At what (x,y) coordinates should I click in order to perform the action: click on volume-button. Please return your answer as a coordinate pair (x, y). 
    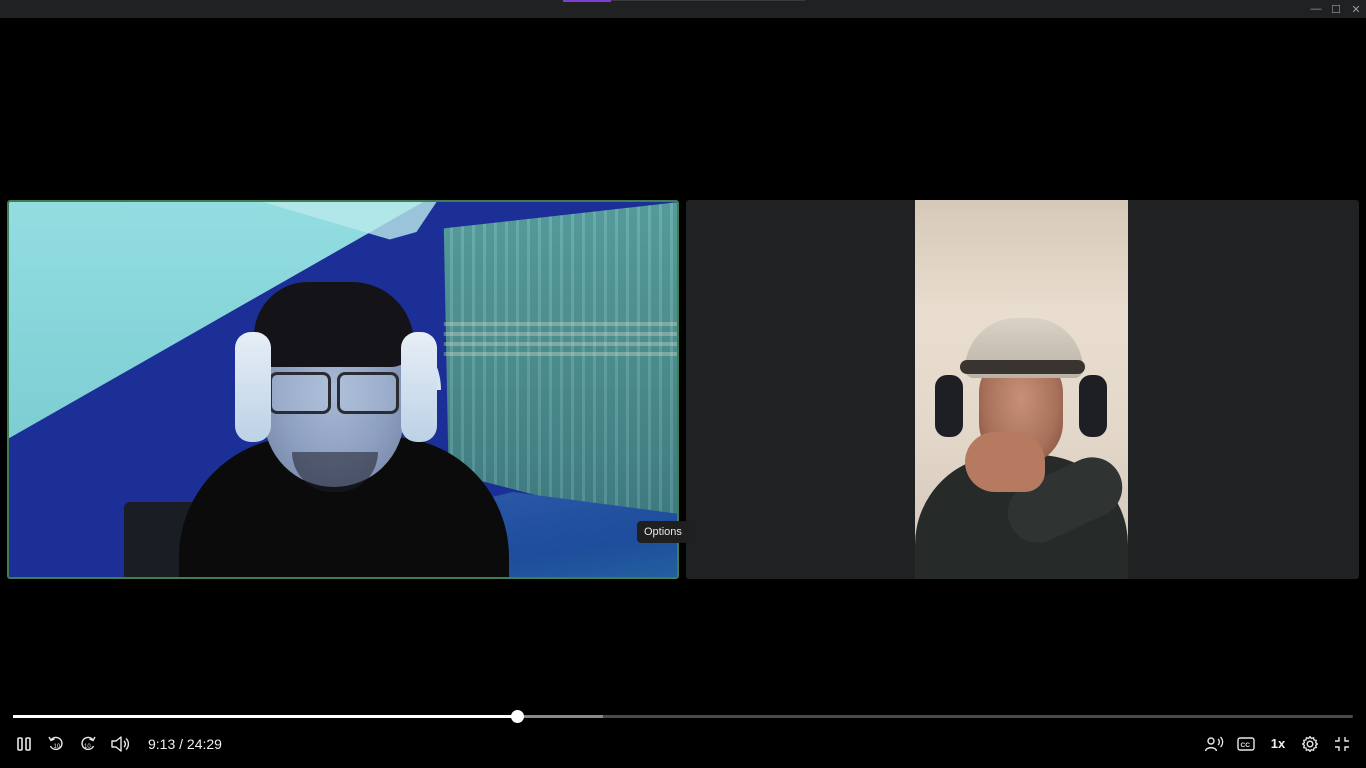
    Looking at the image, I should click on (120, 744).